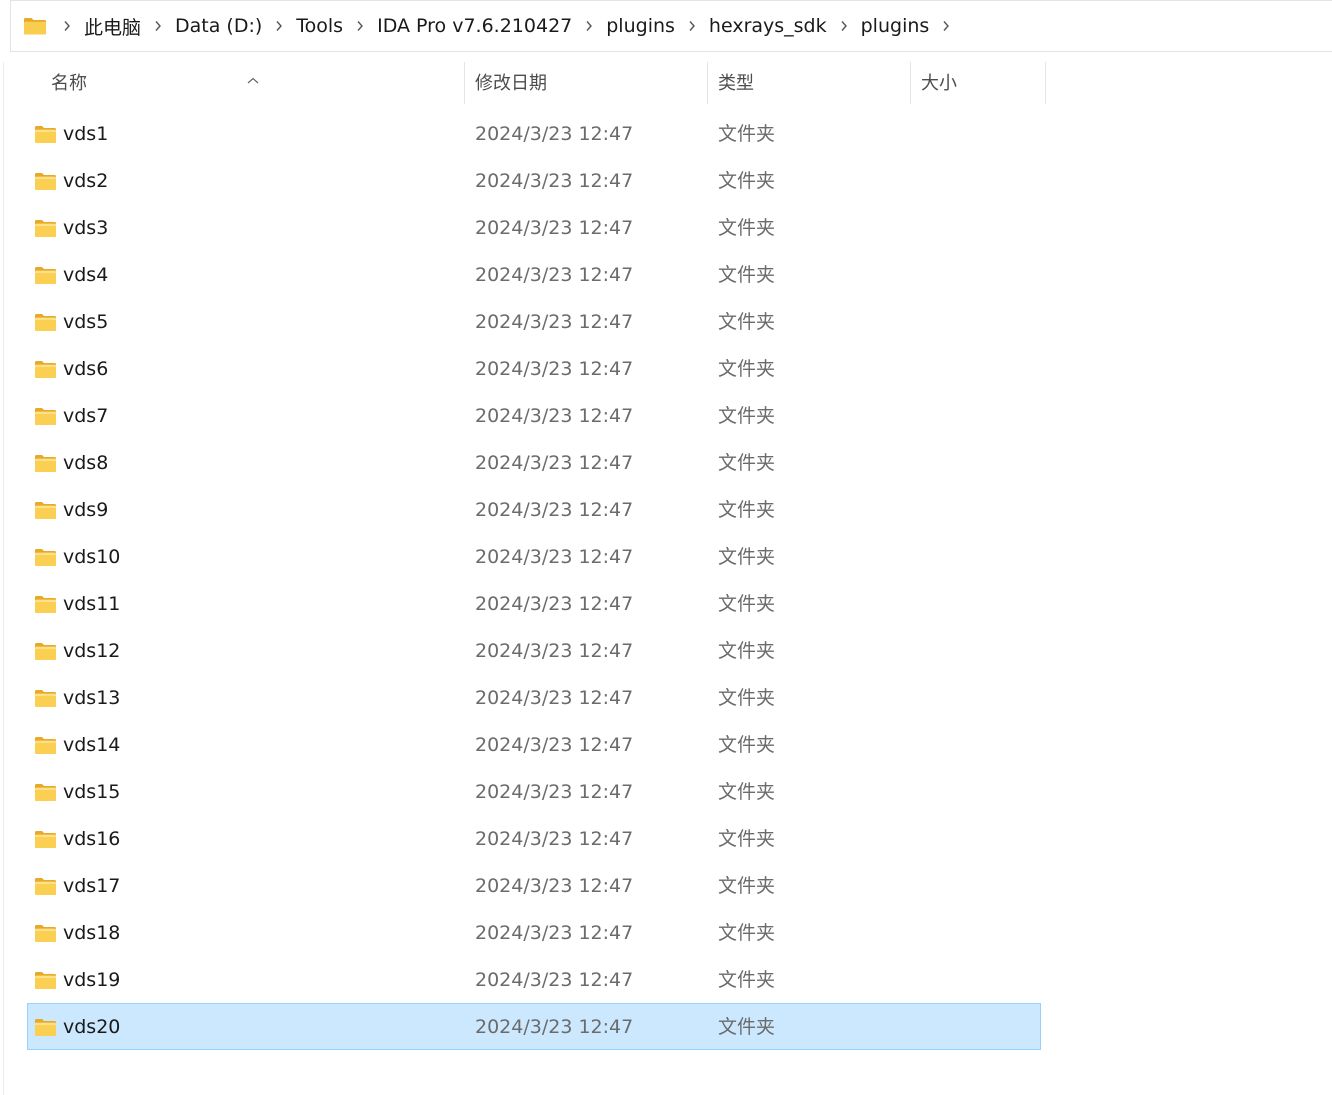 The image size is (1332, 1095). What do you see at coordinates (768, 26) in the screenshot?
I see `breadcrumb-item-hexrays-sdk: hexrays_sdk` at bounding box center [768, 26].